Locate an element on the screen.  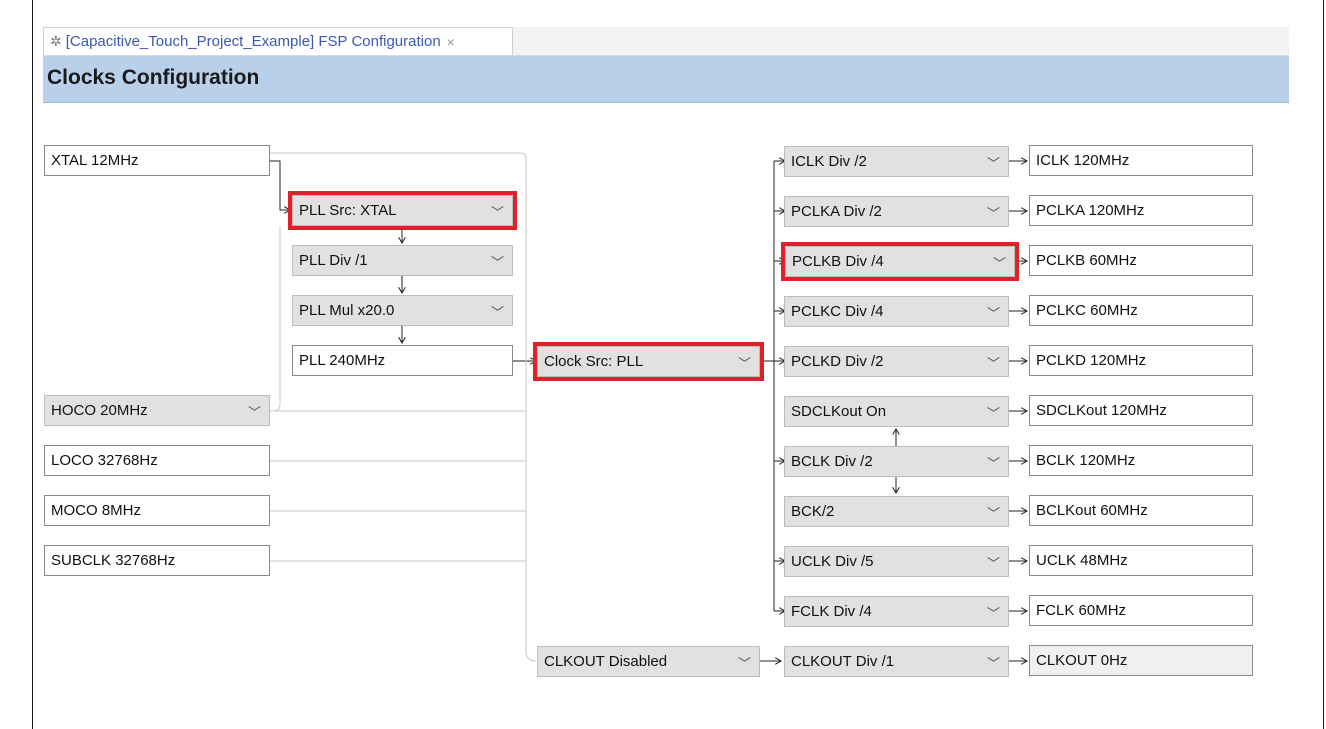
bclkout-output: BCLKout 60MHz is located at coordinates (1141, 510).